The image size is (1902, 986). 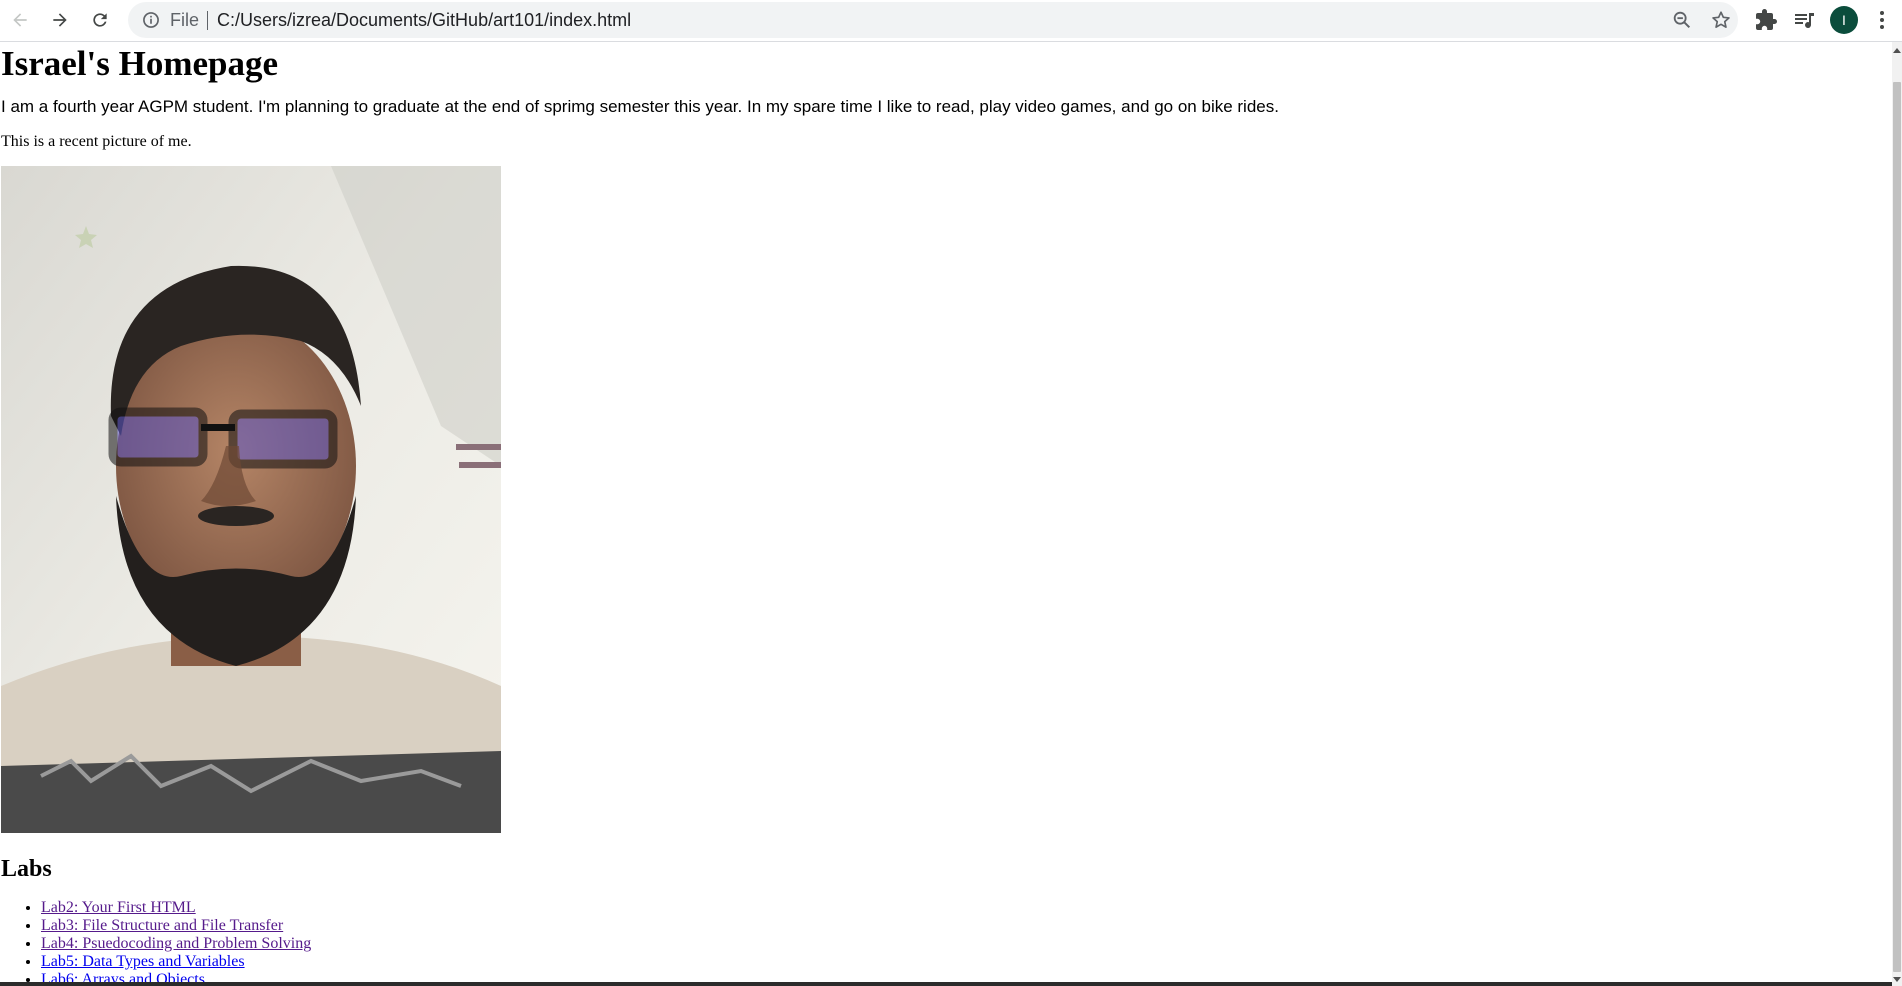 I want to click on reload-button, so click(x=100, y=20).